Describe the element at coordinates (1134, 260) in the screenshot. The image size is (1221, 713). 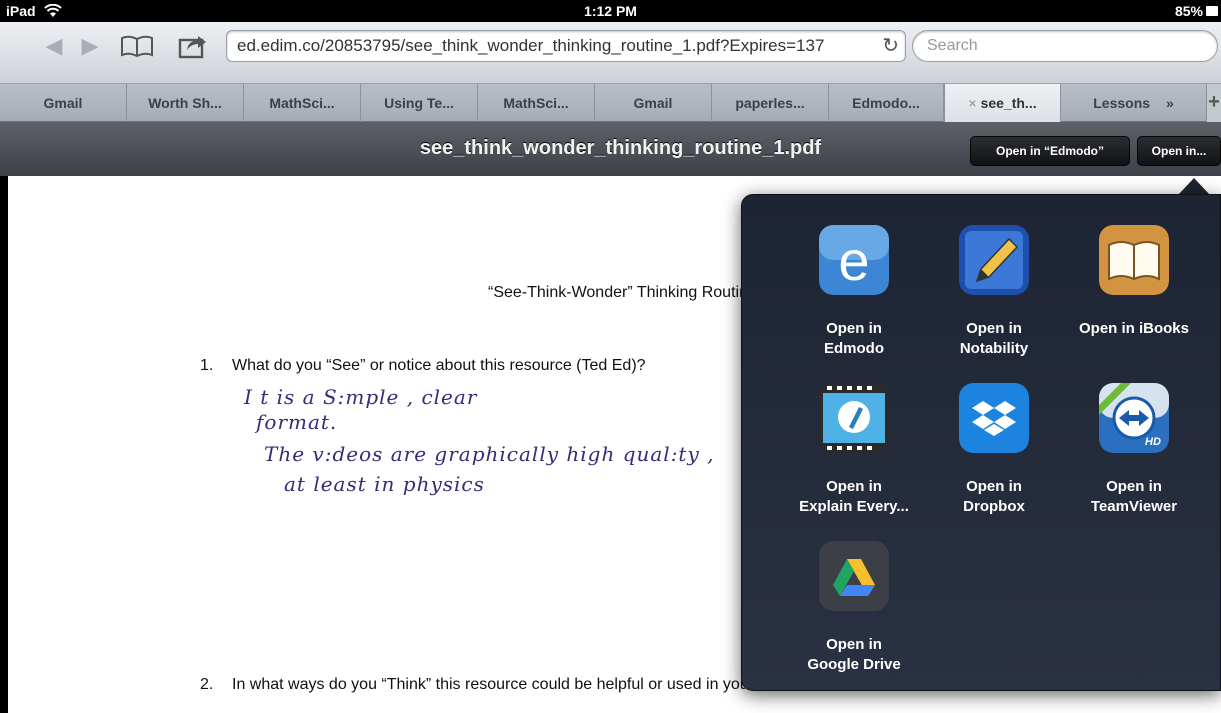
I see `ibooks-icon` at that location.